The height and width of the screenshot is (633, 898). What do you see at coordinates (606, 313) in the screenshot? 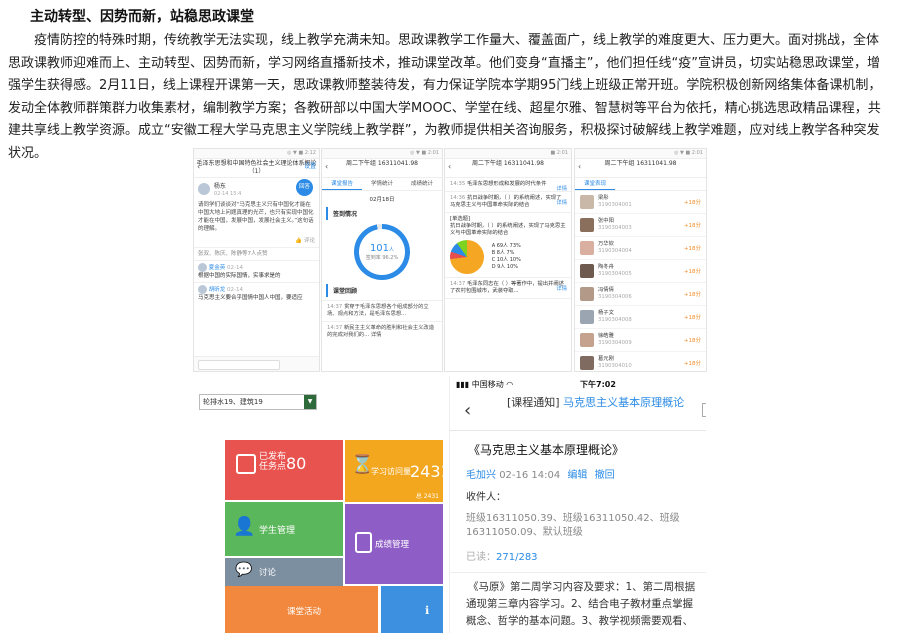
I see `student-name: 杨子文` at bounding box center [606, 313].